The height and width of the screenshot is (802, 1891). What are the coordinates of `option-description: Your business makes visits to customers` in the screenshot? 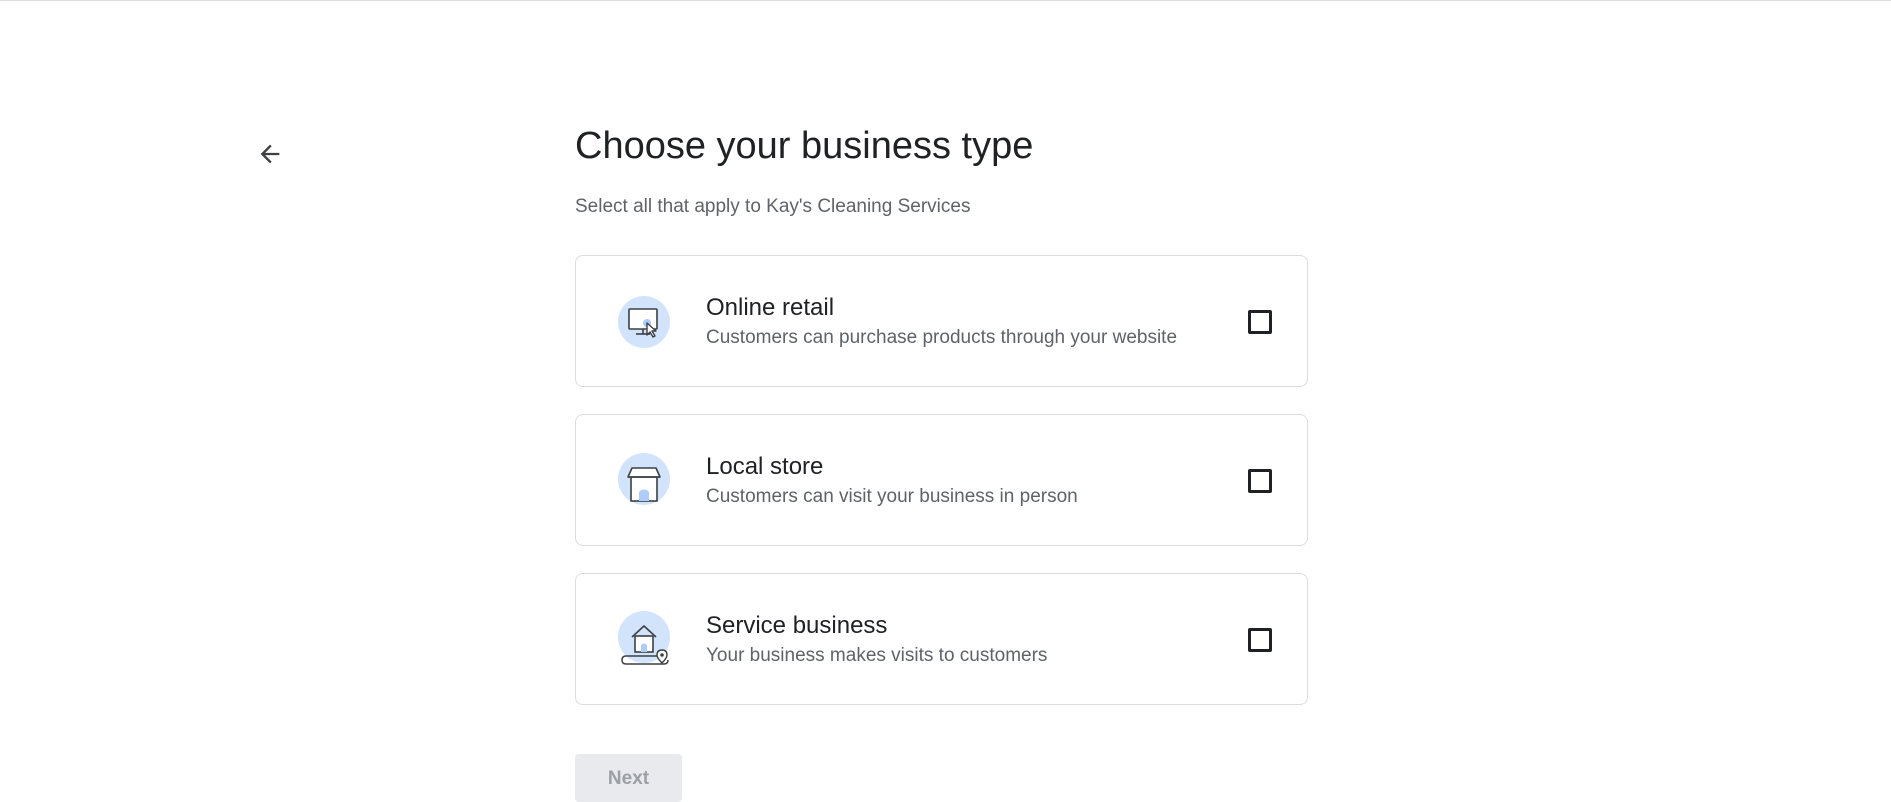 It's located at (877, 655).